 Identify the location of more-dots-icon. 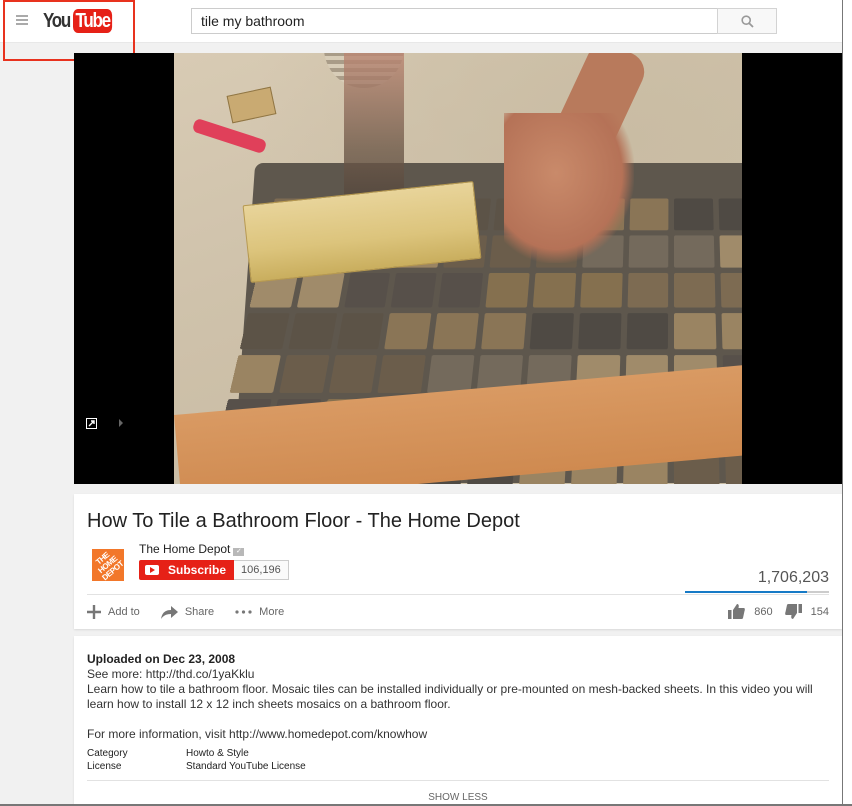
(243, 612).